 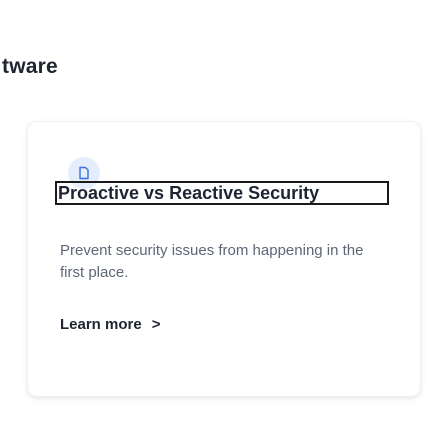 What do you see at coordinates (30, 66) in the screenshot?
I see `section-heading: tware` at bounding box center [30, 66].